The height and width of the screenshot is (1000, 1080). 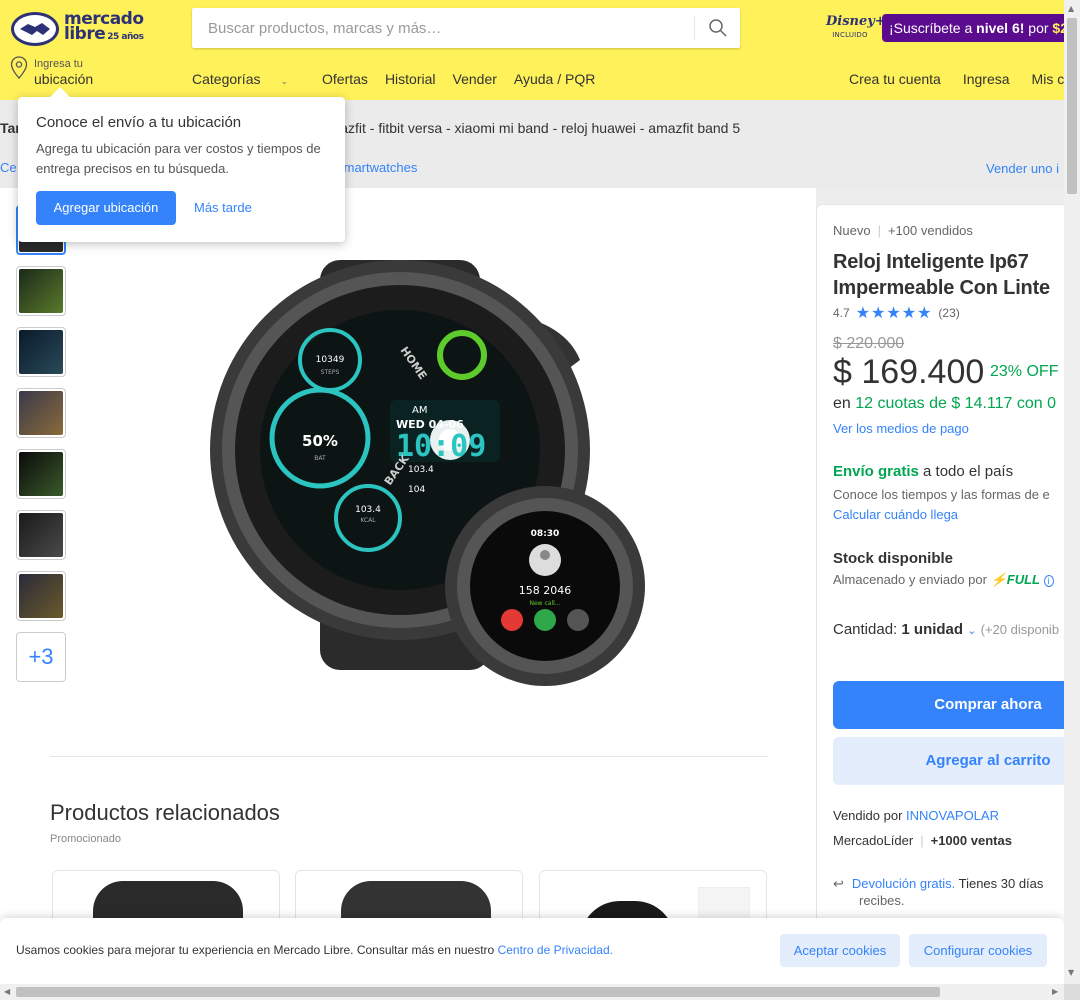 What do you see at coordinates (416, 490) in the screenshot?
I see `watch-stat-2: 104` at bounding box center [416, 490].